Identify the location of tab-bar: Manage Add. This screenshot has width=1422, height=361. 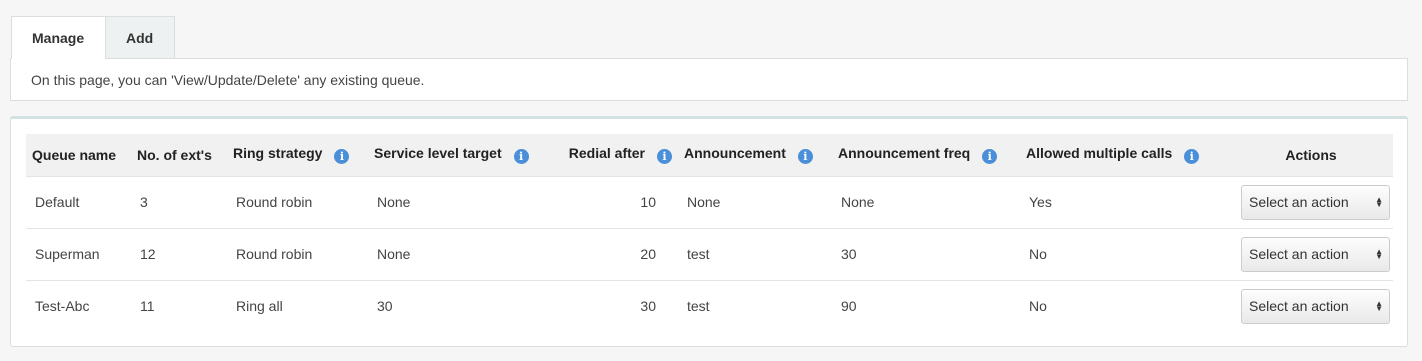
(93, 37).